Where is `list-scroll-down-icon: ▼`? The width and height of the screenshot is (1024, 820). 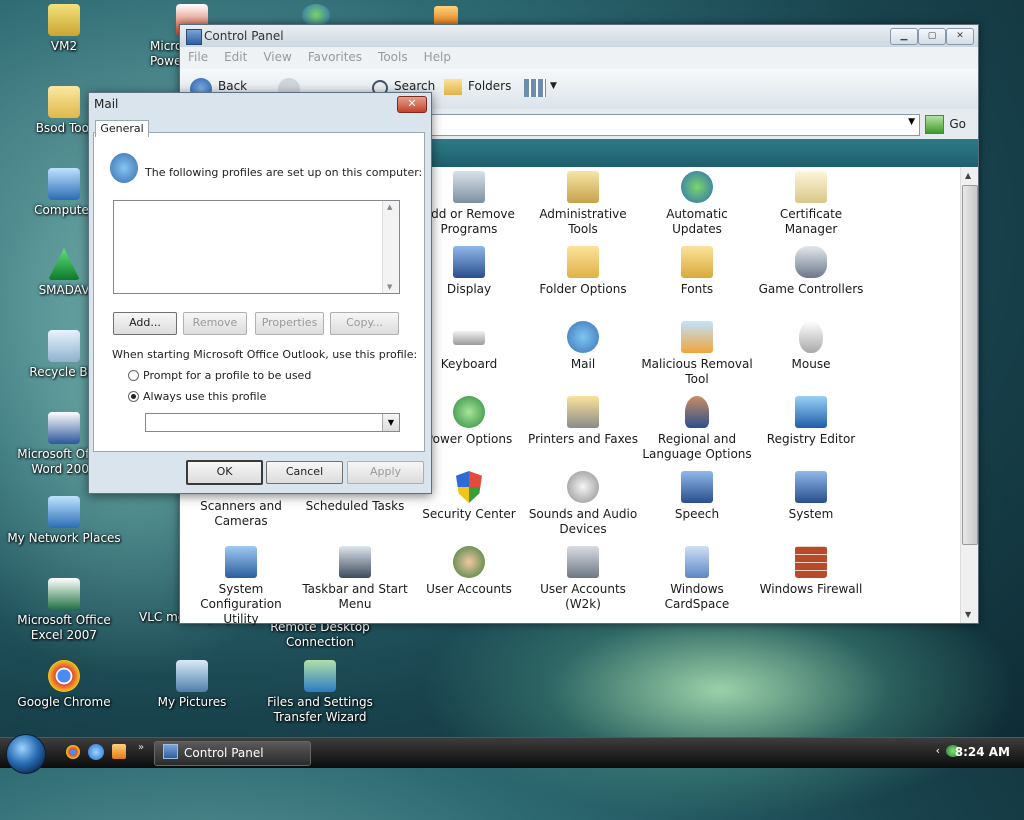
list-scroll-down-icon: ▼ is located at coordinates (389, 287).